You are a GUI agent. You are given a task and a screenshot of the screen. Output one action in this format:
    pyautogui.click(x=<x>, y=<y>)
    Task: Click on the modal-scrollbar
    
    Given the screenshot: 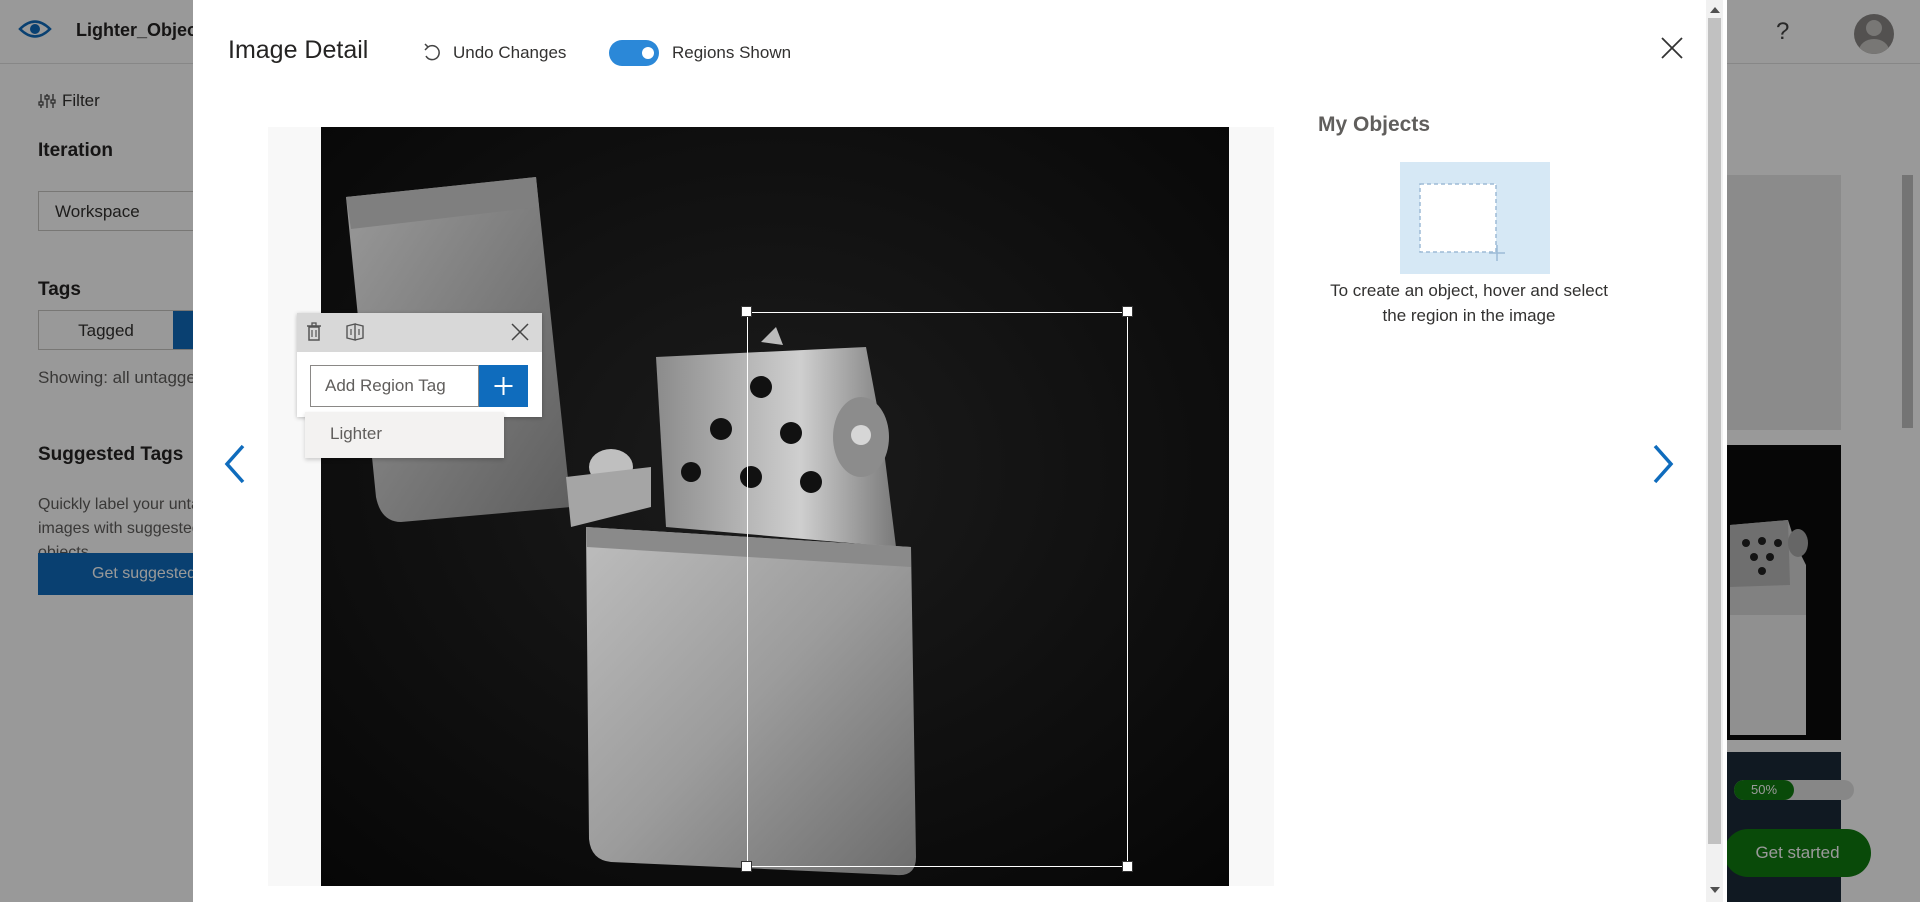 What is the action you would take?
    pyautogui.click(x=1714, y=451)
    